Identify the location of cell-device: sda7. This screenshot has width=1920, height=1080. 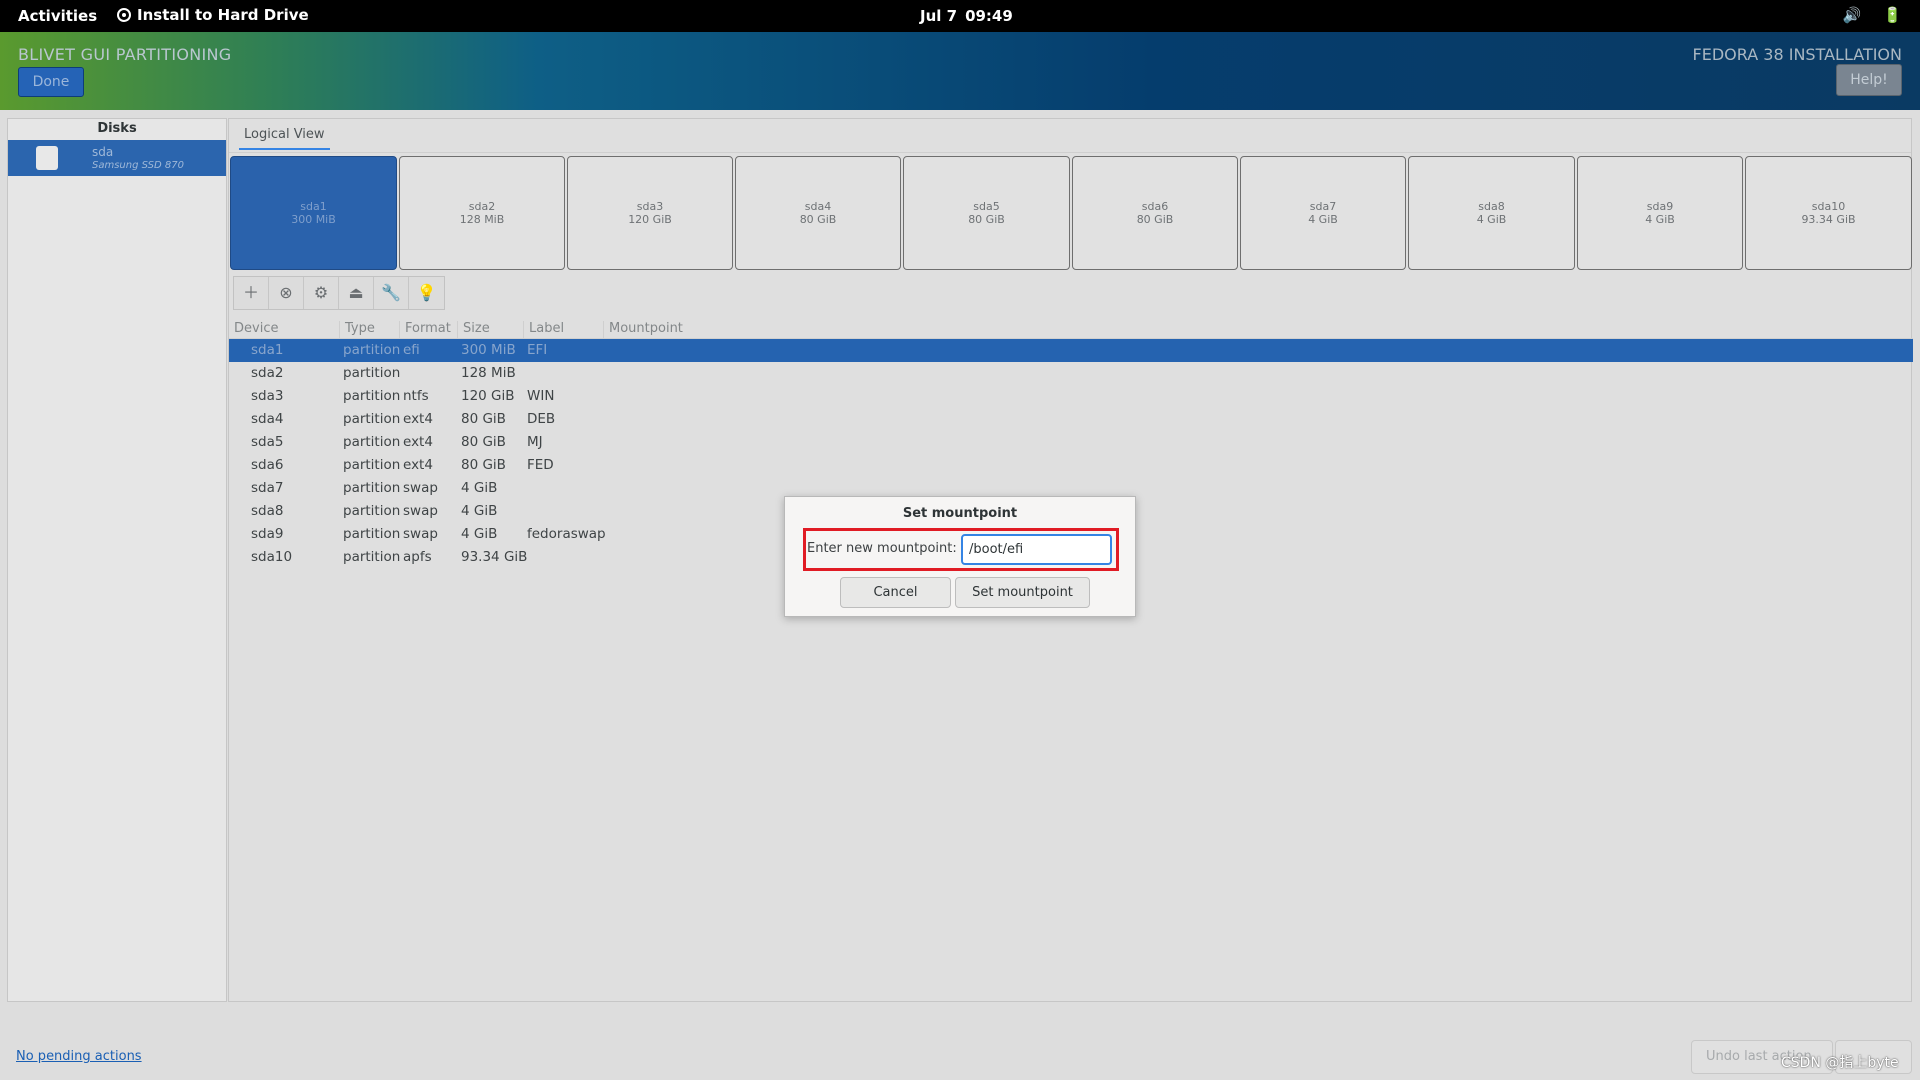
(267, 488).